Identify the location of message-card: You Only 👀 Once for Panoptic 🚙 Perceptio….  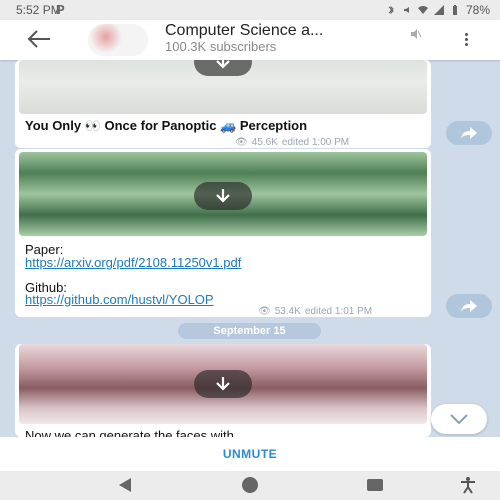
(223, 104).